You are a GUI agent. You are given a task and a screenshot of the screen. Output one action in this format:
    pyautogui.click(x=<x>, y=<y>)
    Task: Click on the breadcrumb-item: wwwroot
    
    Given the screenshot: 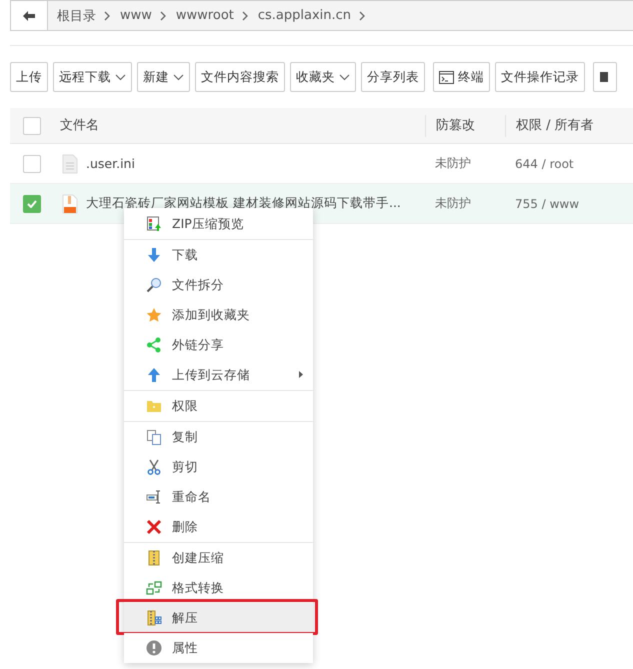 What is the action you would take?
    pyautogui.click(x=204, y=15)
    